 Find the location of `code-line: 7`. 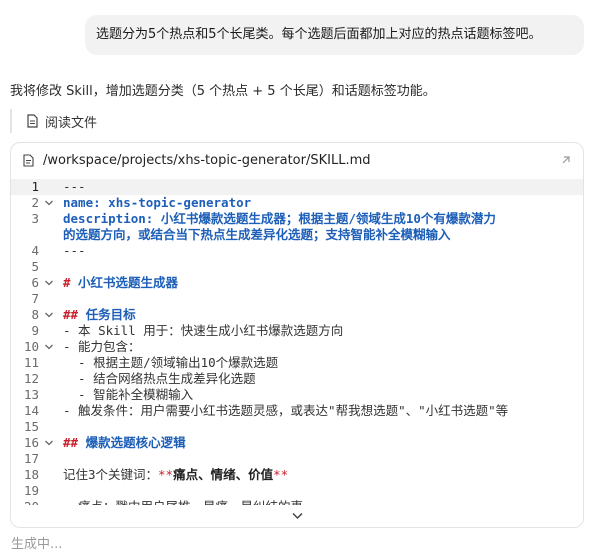

code-line: 7 is located at coordinates (297, 299).